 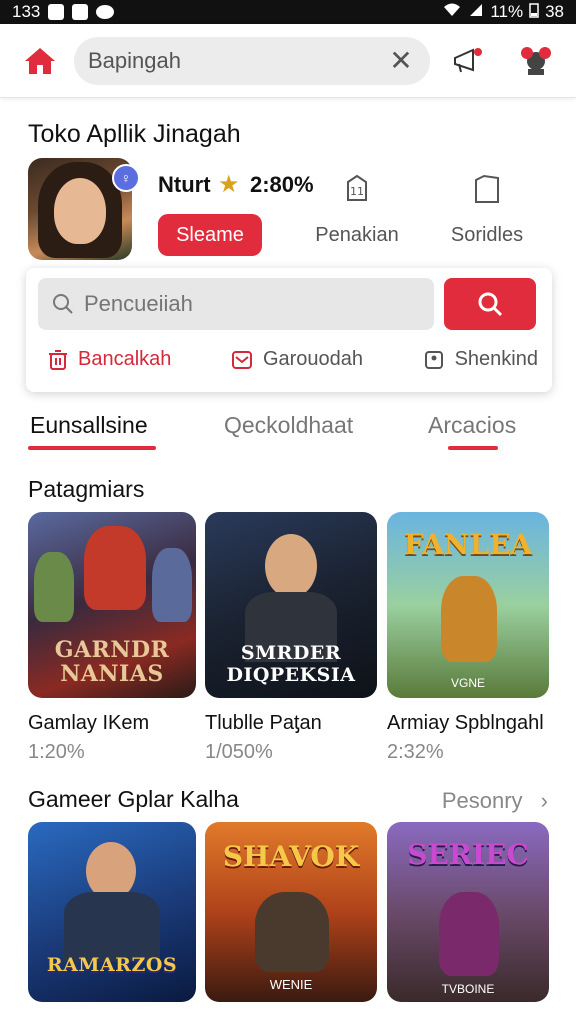 I want to click on tab-eunsallsine: Eunsallsine, so click(x=89, y=425).